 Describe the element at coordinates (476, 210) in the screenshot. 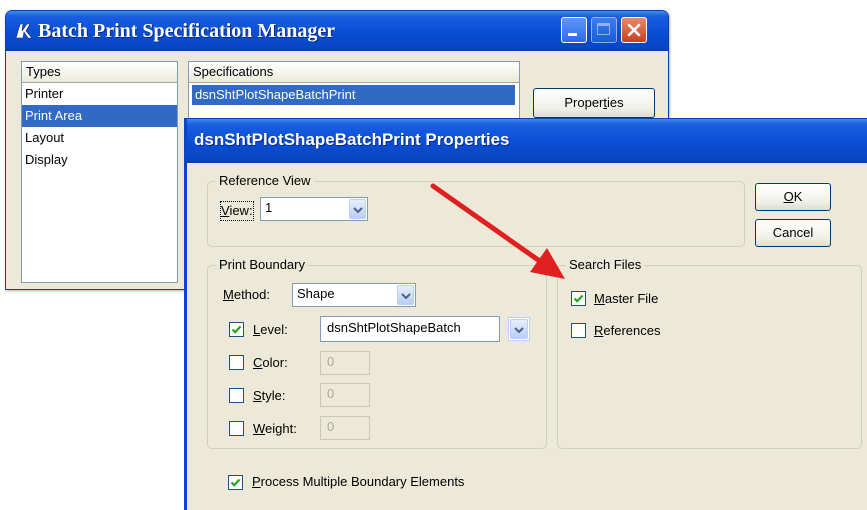

I see `reference-view-group: Reference View View: 1` at that location.